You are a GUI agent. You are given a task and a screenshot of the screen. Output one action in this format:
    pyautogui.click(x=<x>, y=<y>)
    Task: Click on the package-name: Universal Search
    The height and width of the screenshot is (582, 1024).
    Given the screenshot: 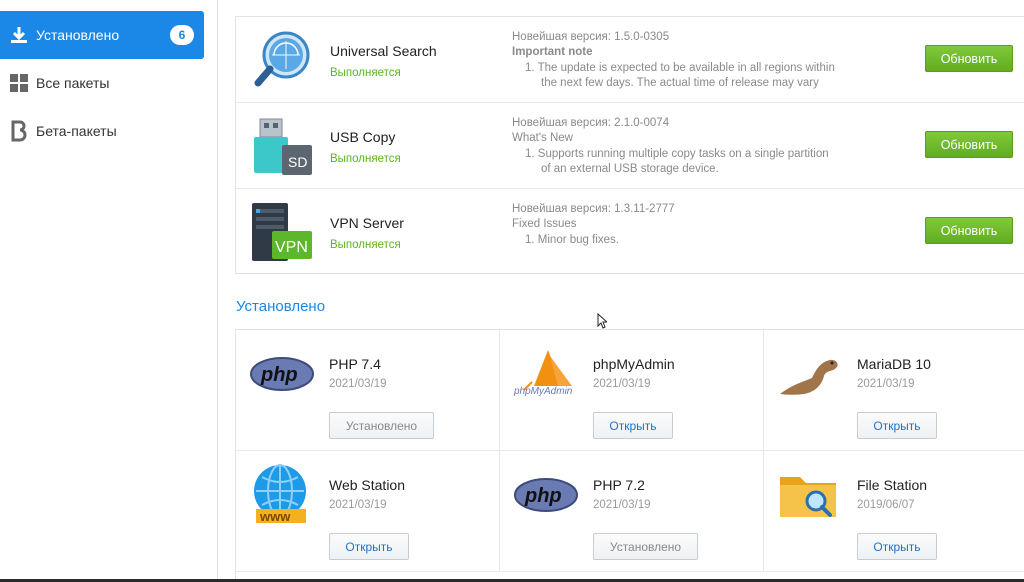 What is the action you would take?
    pyautogui.click(x=383, y=51)
    